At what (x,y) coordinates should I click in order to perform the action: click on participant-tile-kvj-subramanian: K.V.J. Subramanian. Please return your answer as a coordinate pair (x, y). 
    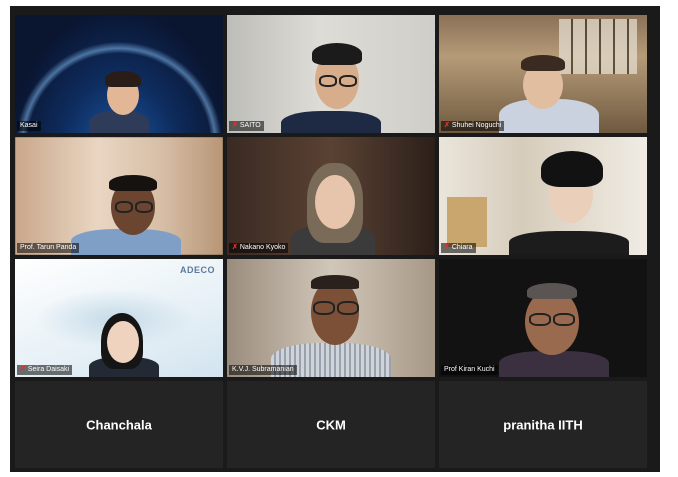
    Looking at the image, I should click on (331, 318).